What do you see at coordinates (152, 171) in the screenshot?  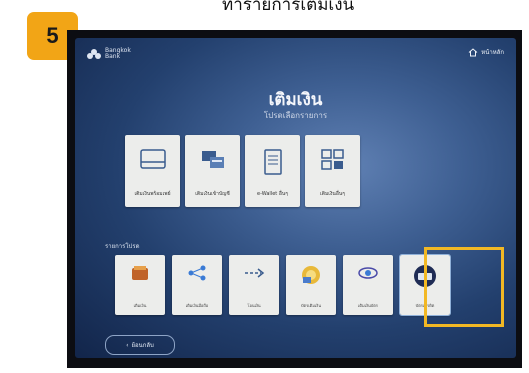 I see `option-card-promptpay: เติมเงินพร้อมเพย์` at bounding box center [152, 171].